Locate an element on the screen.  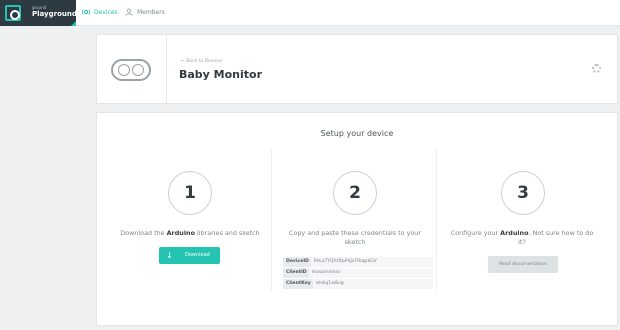
credential-value: atskq1w8ug is located at coordinates (329, 283).